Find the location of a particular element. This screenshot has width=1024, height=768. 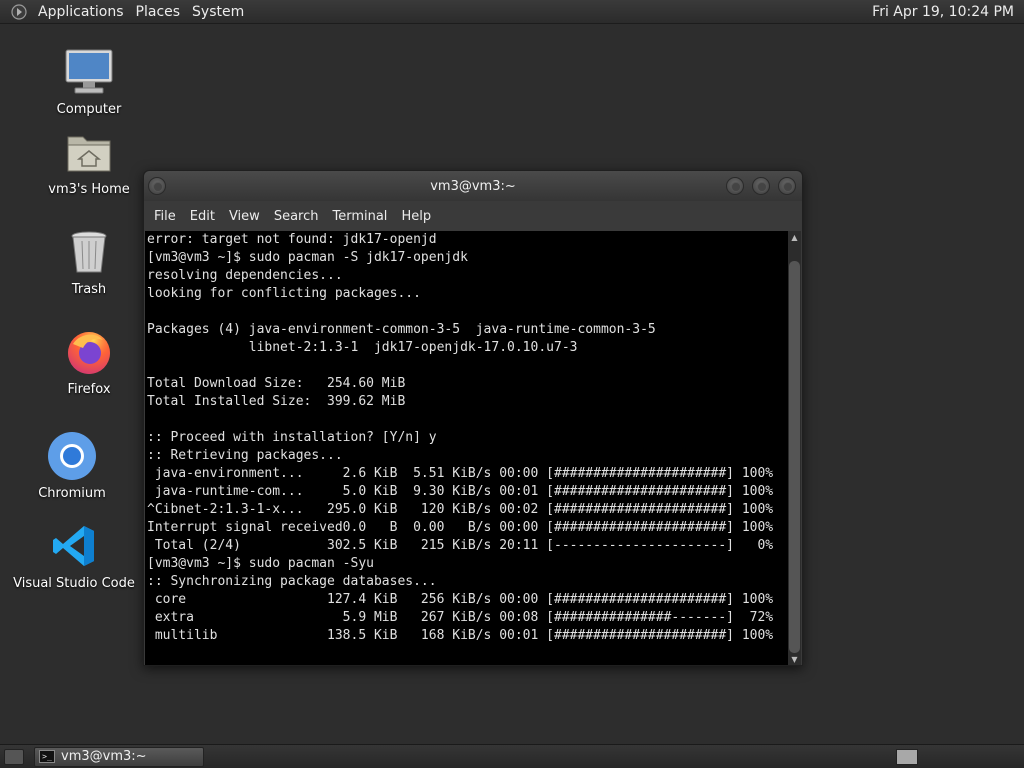

title-bar: vm3@vm3:~ is located at coordinates (473, 186).